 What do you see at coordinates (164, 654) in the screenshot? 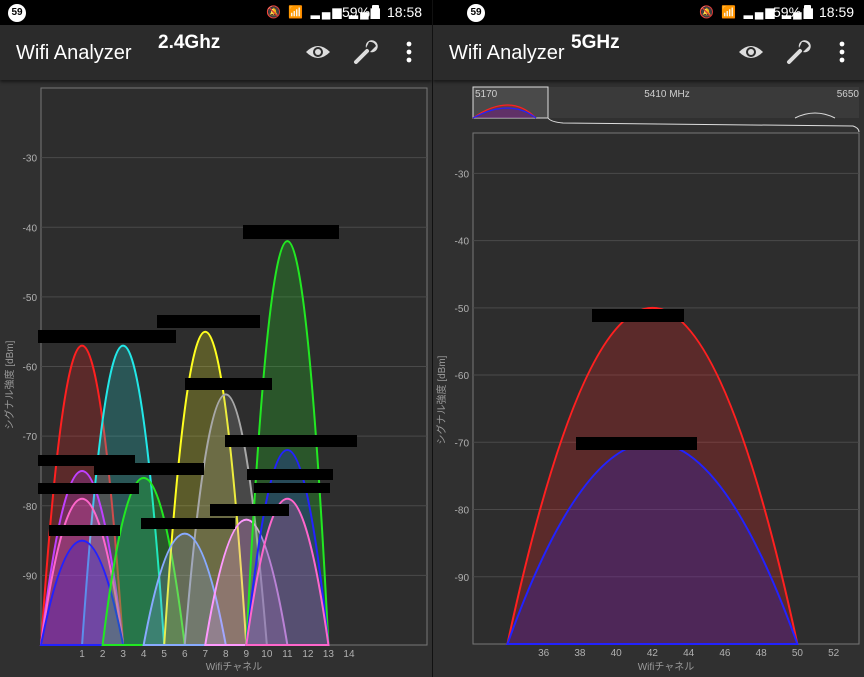
I see `x-tick-label: 5` at bounding box center [164, 654].